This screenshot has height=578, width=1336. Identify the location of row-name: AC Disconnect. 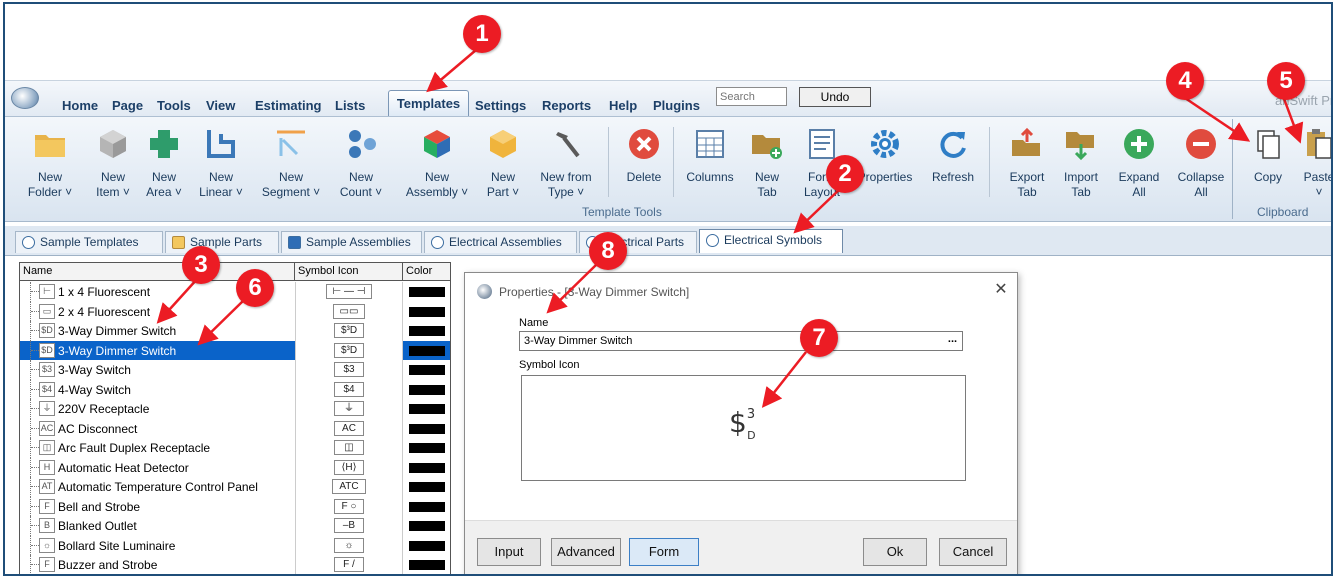
(98, 428).